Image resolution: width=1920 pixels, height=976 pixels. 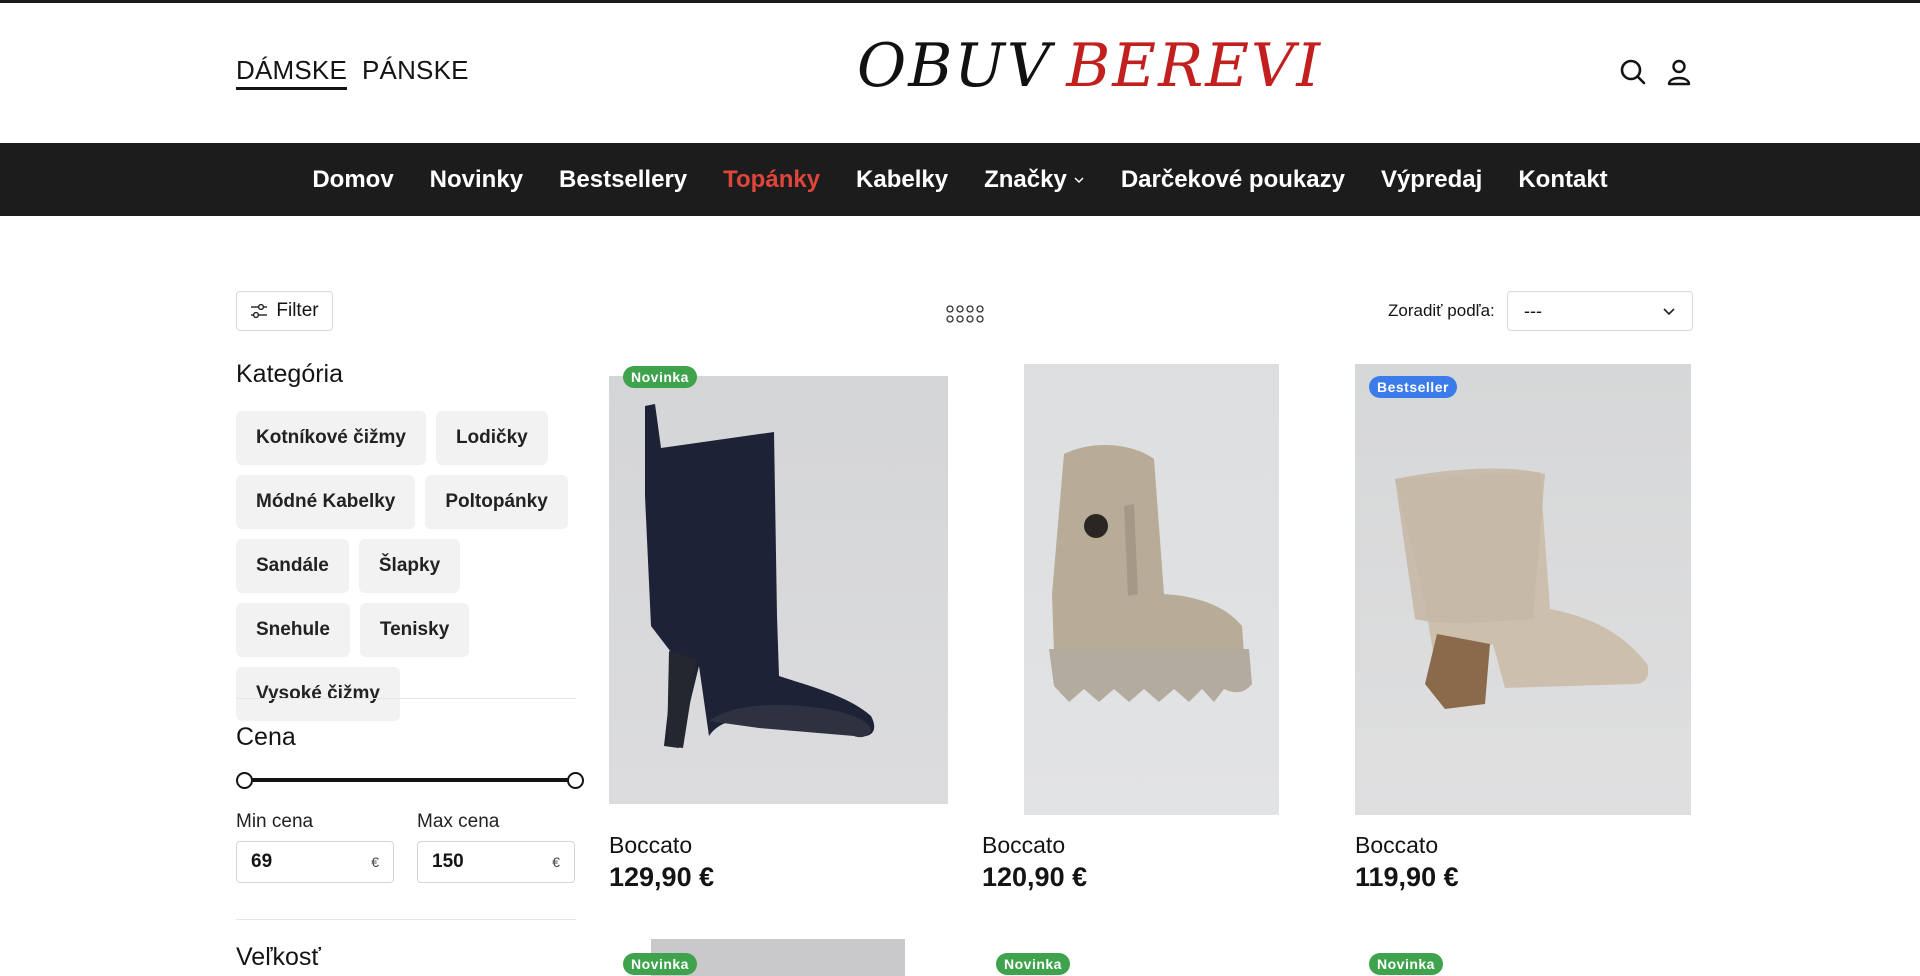 What do you see at coordinates (1413, 387) in the screenshot?
I see `product-badge-bestseller: Bestseller` at bounding box center [1413, 387].